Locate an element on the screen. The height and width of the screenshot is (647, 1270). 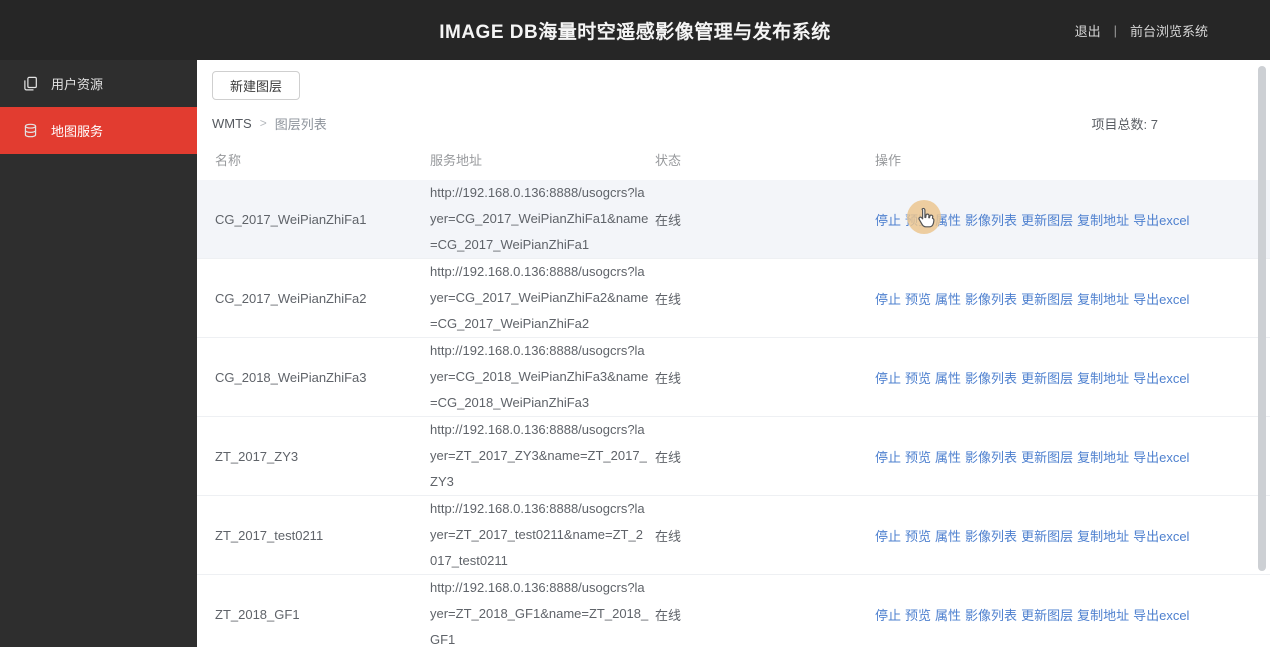
sidebar-item-label: 地图服务 is located at coordinates (77, 131).